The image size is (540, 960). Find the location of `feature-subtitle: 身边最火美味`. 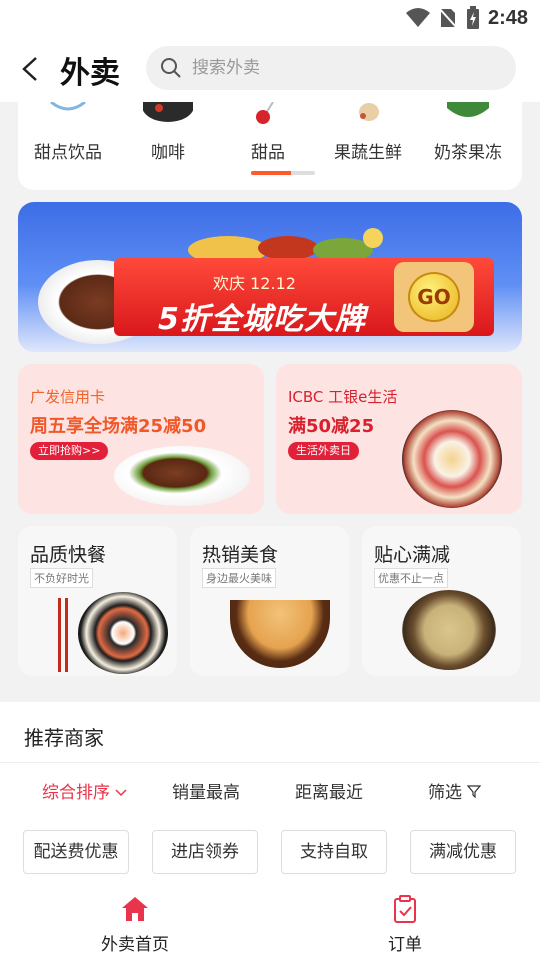

feature-subtitle: 身边最火美味 is located at coordinates (239, 578).